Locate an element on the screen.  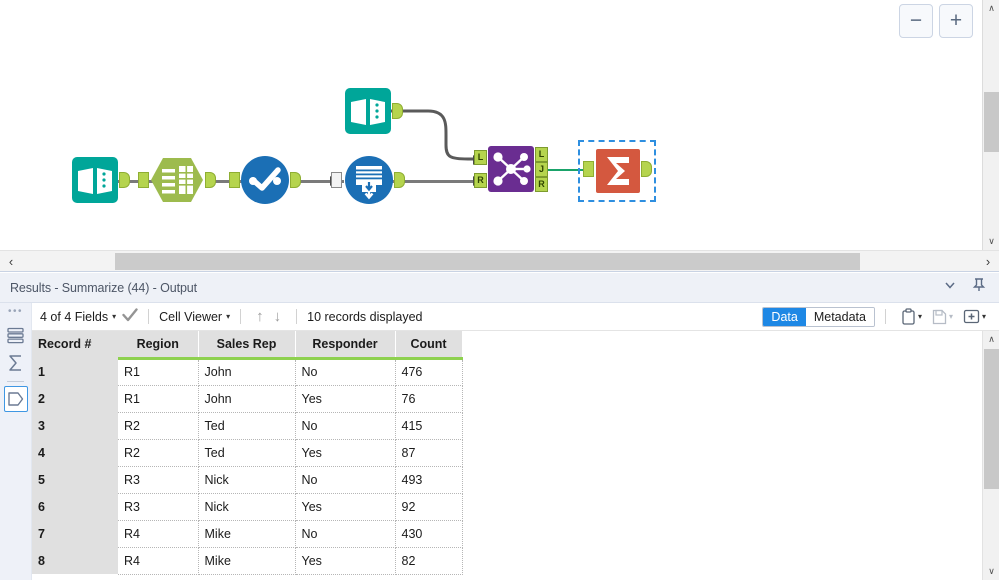
add-box-icon is located at coordinates (971, 316).